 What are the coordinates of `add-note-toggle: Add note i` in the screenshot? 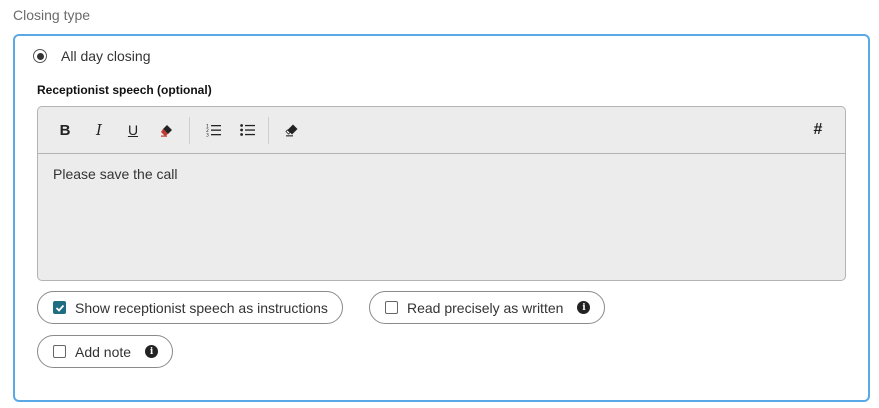 It's located at (105, 351).